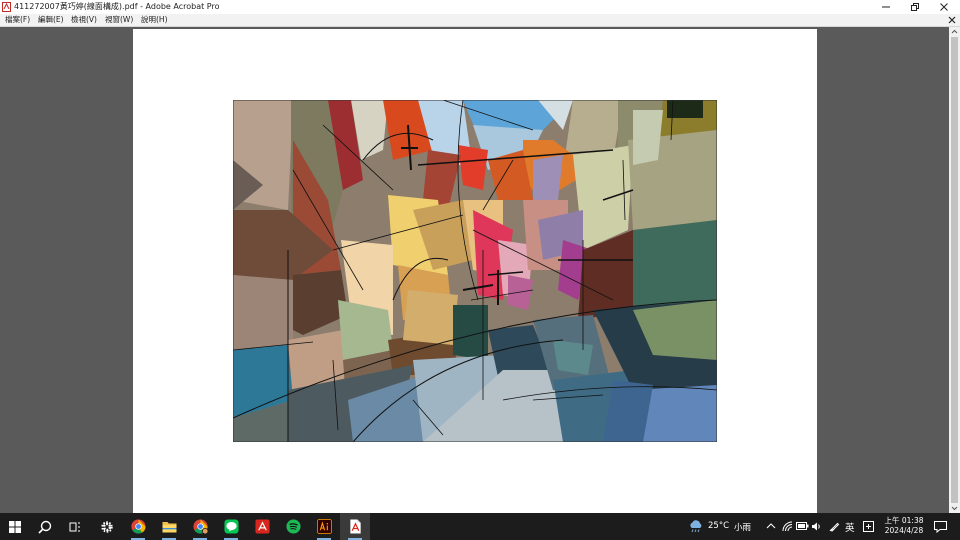  I want to click on scrollbar-thumb, so click(954, 270).